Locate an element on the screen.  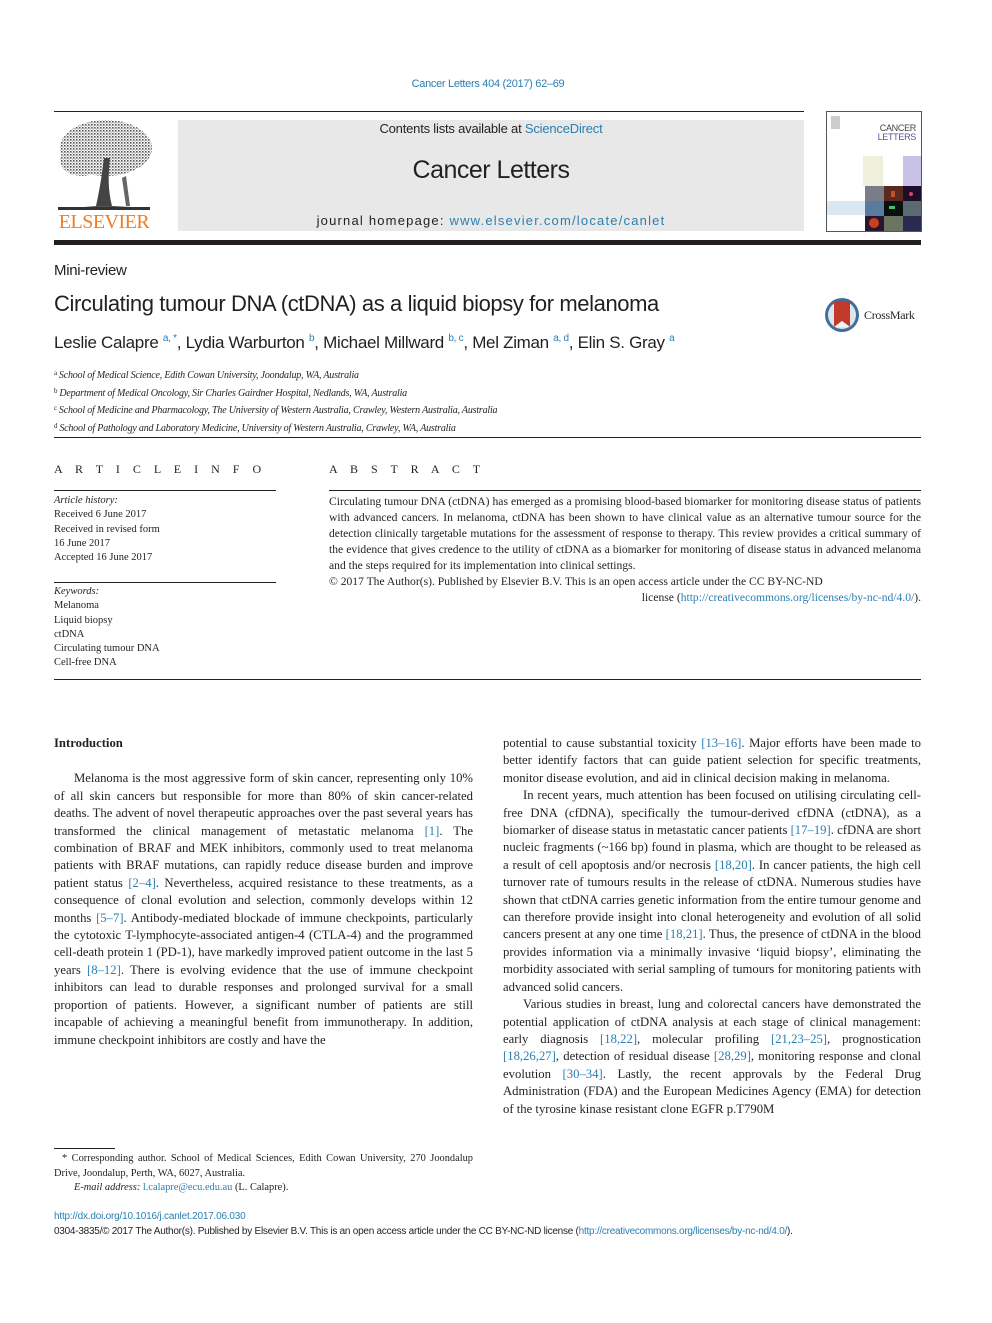
keywords-label: Keywords: is located at coordinates (77, 591).